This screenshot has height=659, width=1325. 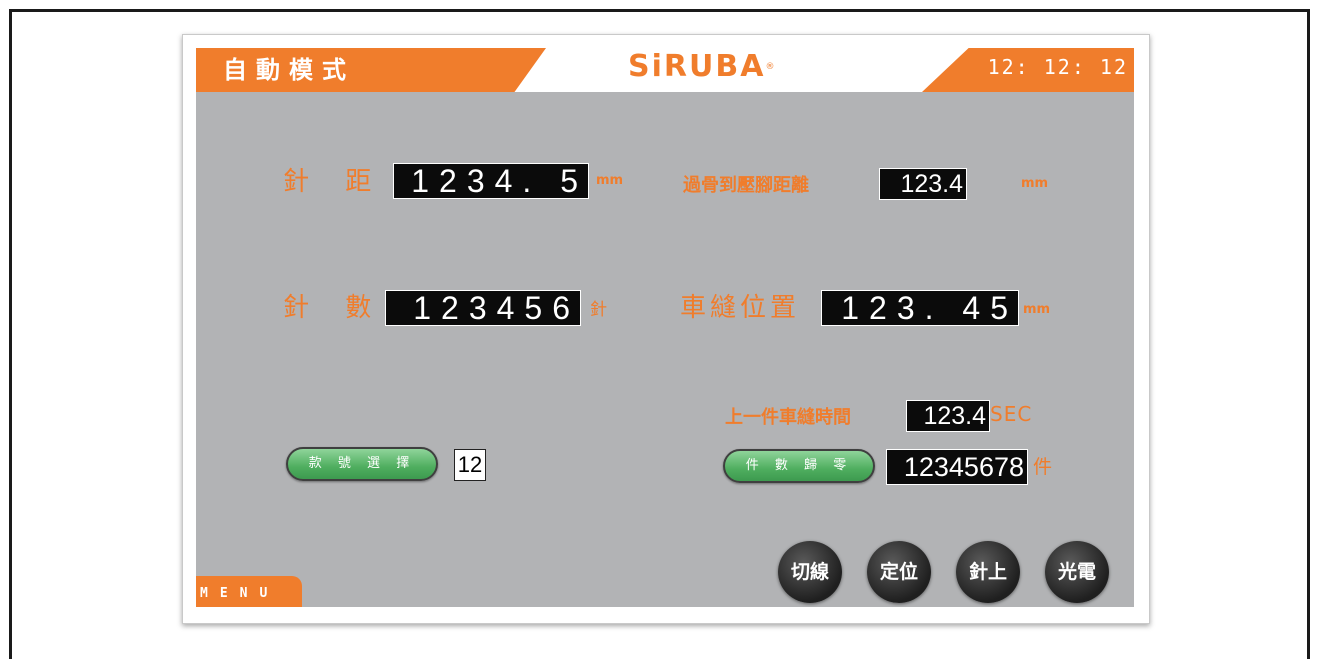 I want to click on style-select-button: 款 號 選 擇, so click(x=362, y=464).